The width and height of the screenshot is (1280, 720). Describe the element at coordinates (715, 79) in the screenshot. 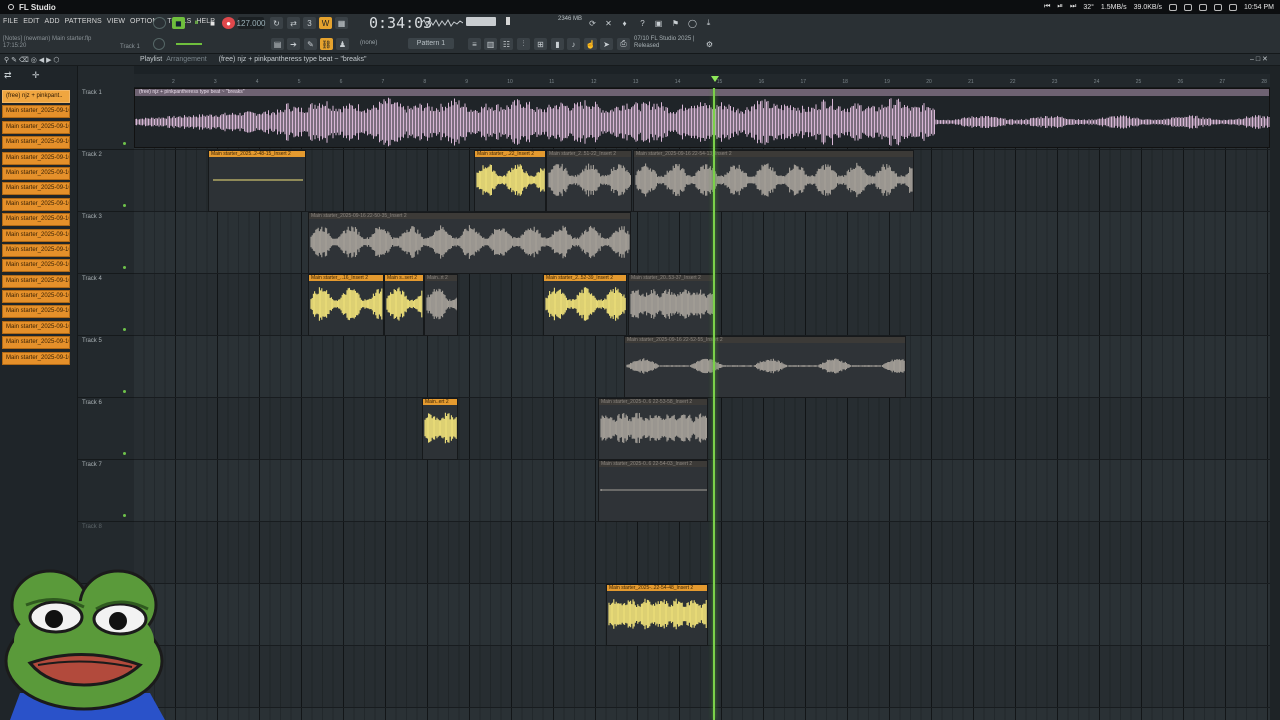

I see `playhead-marker-icon` at that location.